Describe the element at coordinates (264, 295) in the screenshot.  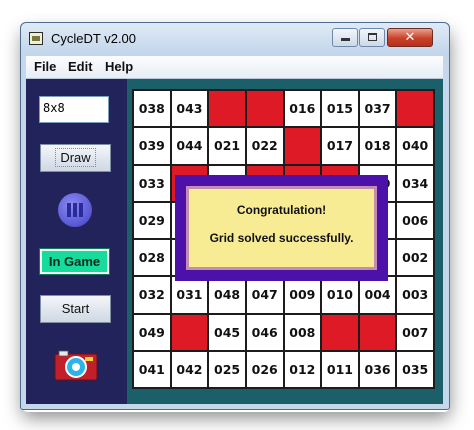
I see `grid-cell: 047` at that location.